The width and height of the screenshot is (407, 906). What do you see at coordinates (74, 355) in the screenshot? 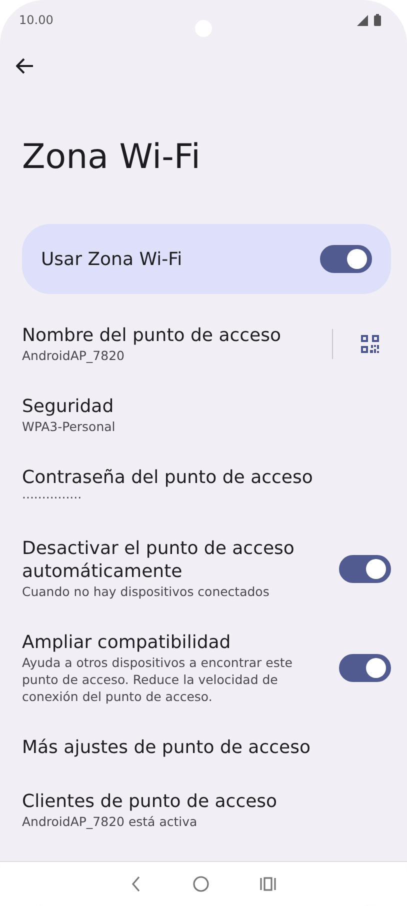
I see `setting-summary: AndroidAP_7820` at bounding box center [74, 355].